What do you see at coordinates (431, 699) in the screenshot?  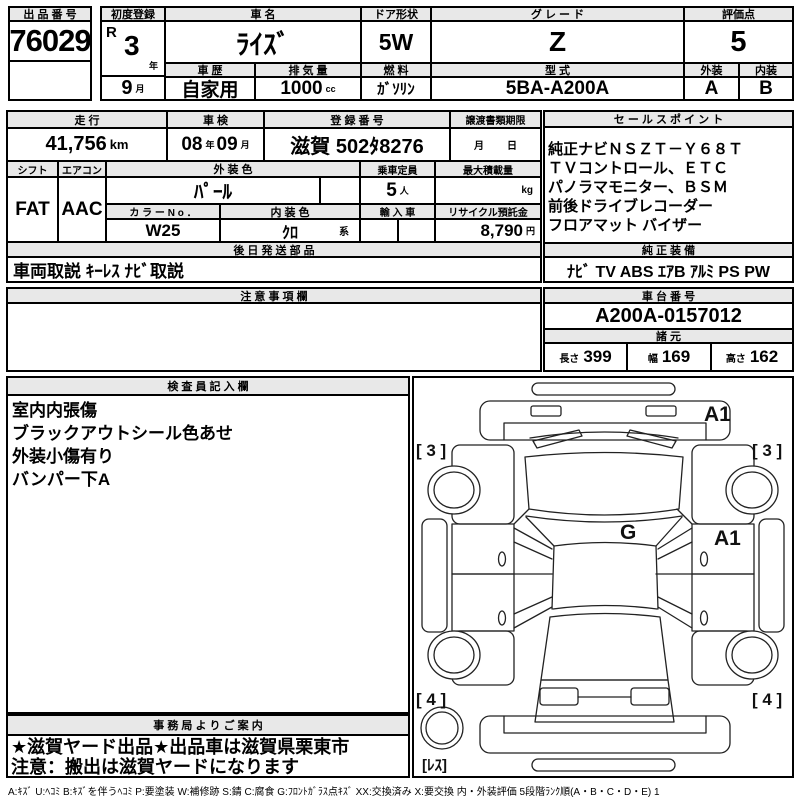 I see `mark-tire-rear-left: [ 4 ]` at bounding box center [431, 699].